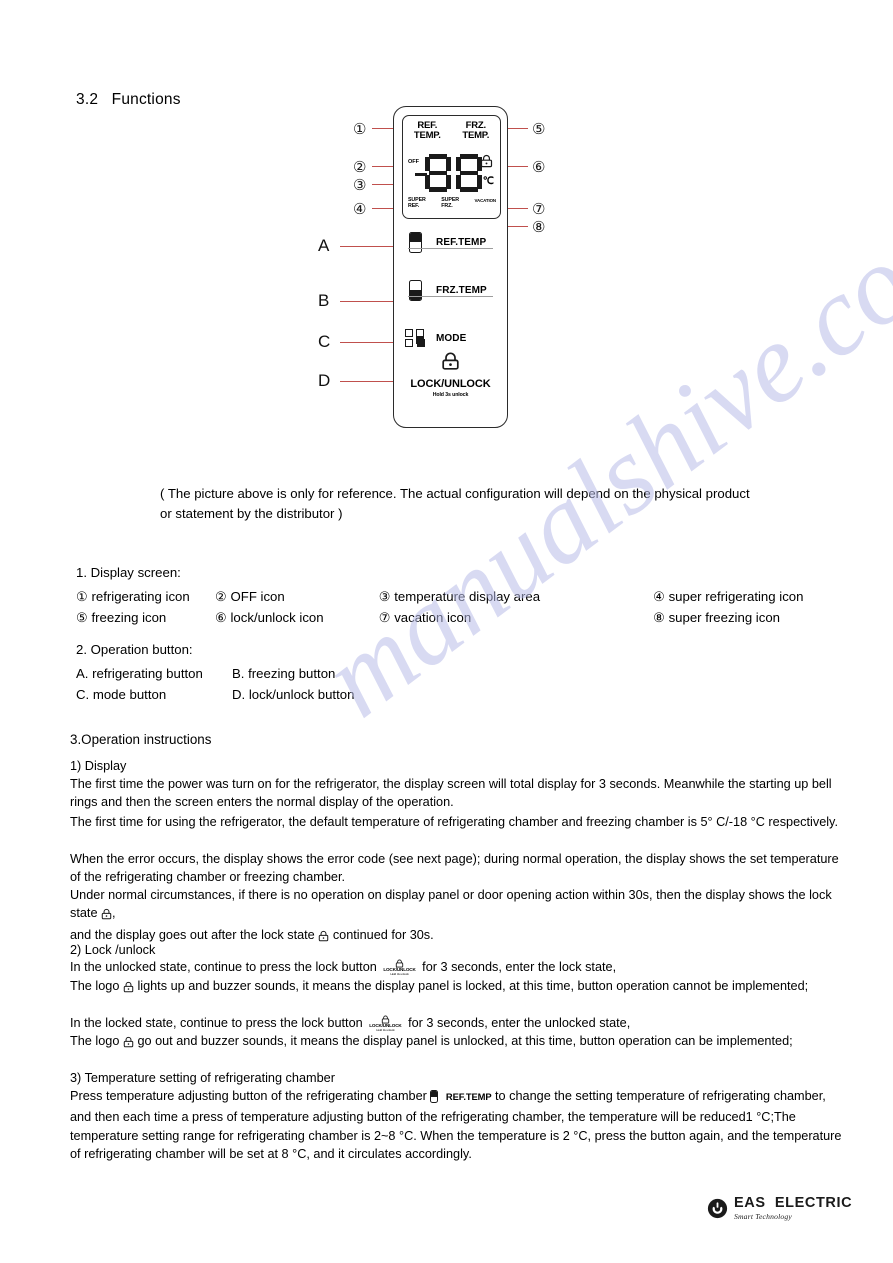  I want to click on power-circle-icon, so click(717, 1208).